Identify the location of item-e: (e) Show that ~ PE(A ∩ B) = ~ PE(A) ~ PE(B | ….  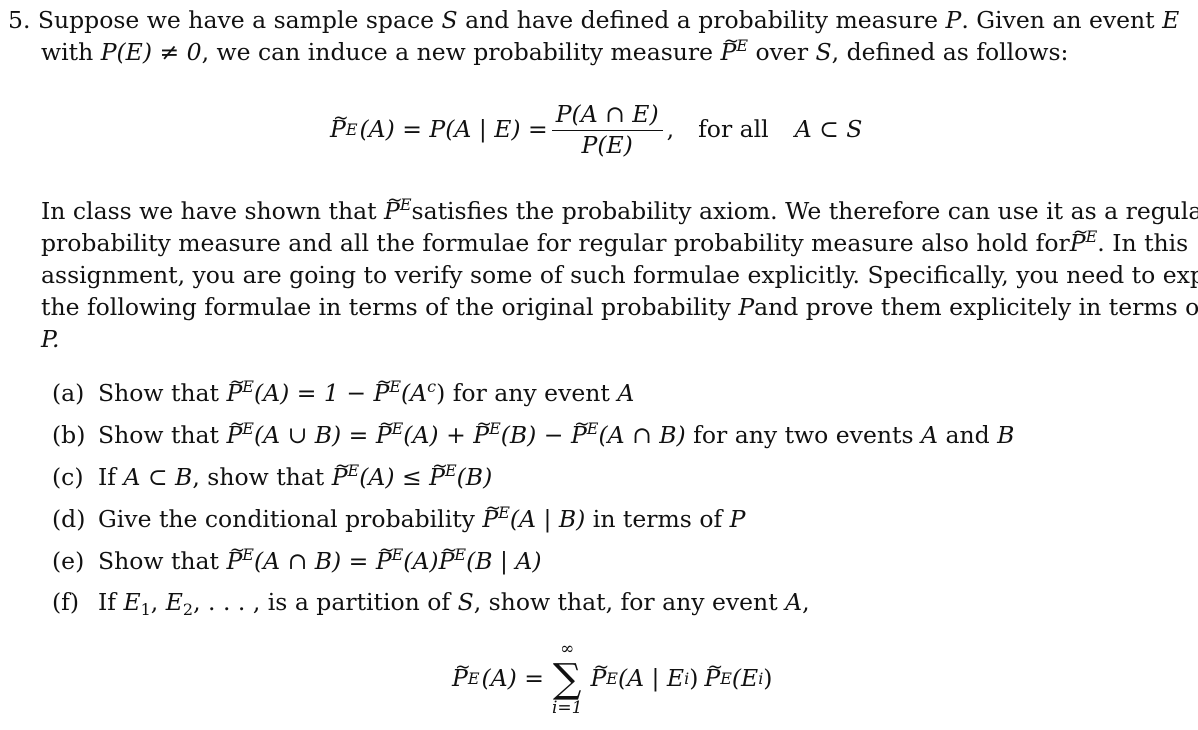
(297, 557).